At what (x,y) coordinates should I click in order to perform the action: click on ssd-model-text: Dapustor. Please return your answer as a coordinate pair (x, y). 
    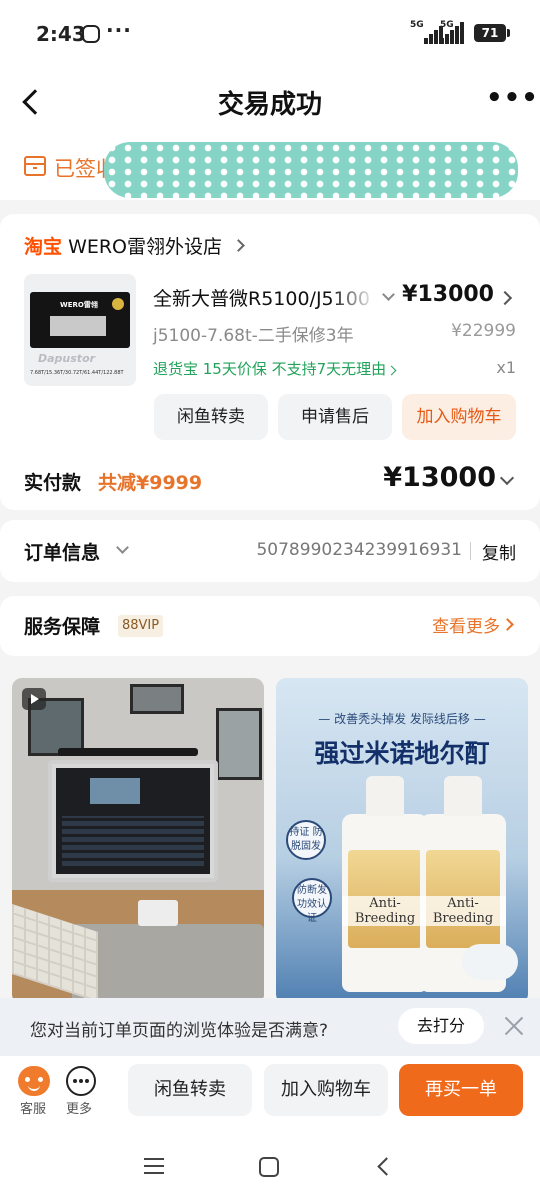
    Looking at the image, I should click on (67, 358).